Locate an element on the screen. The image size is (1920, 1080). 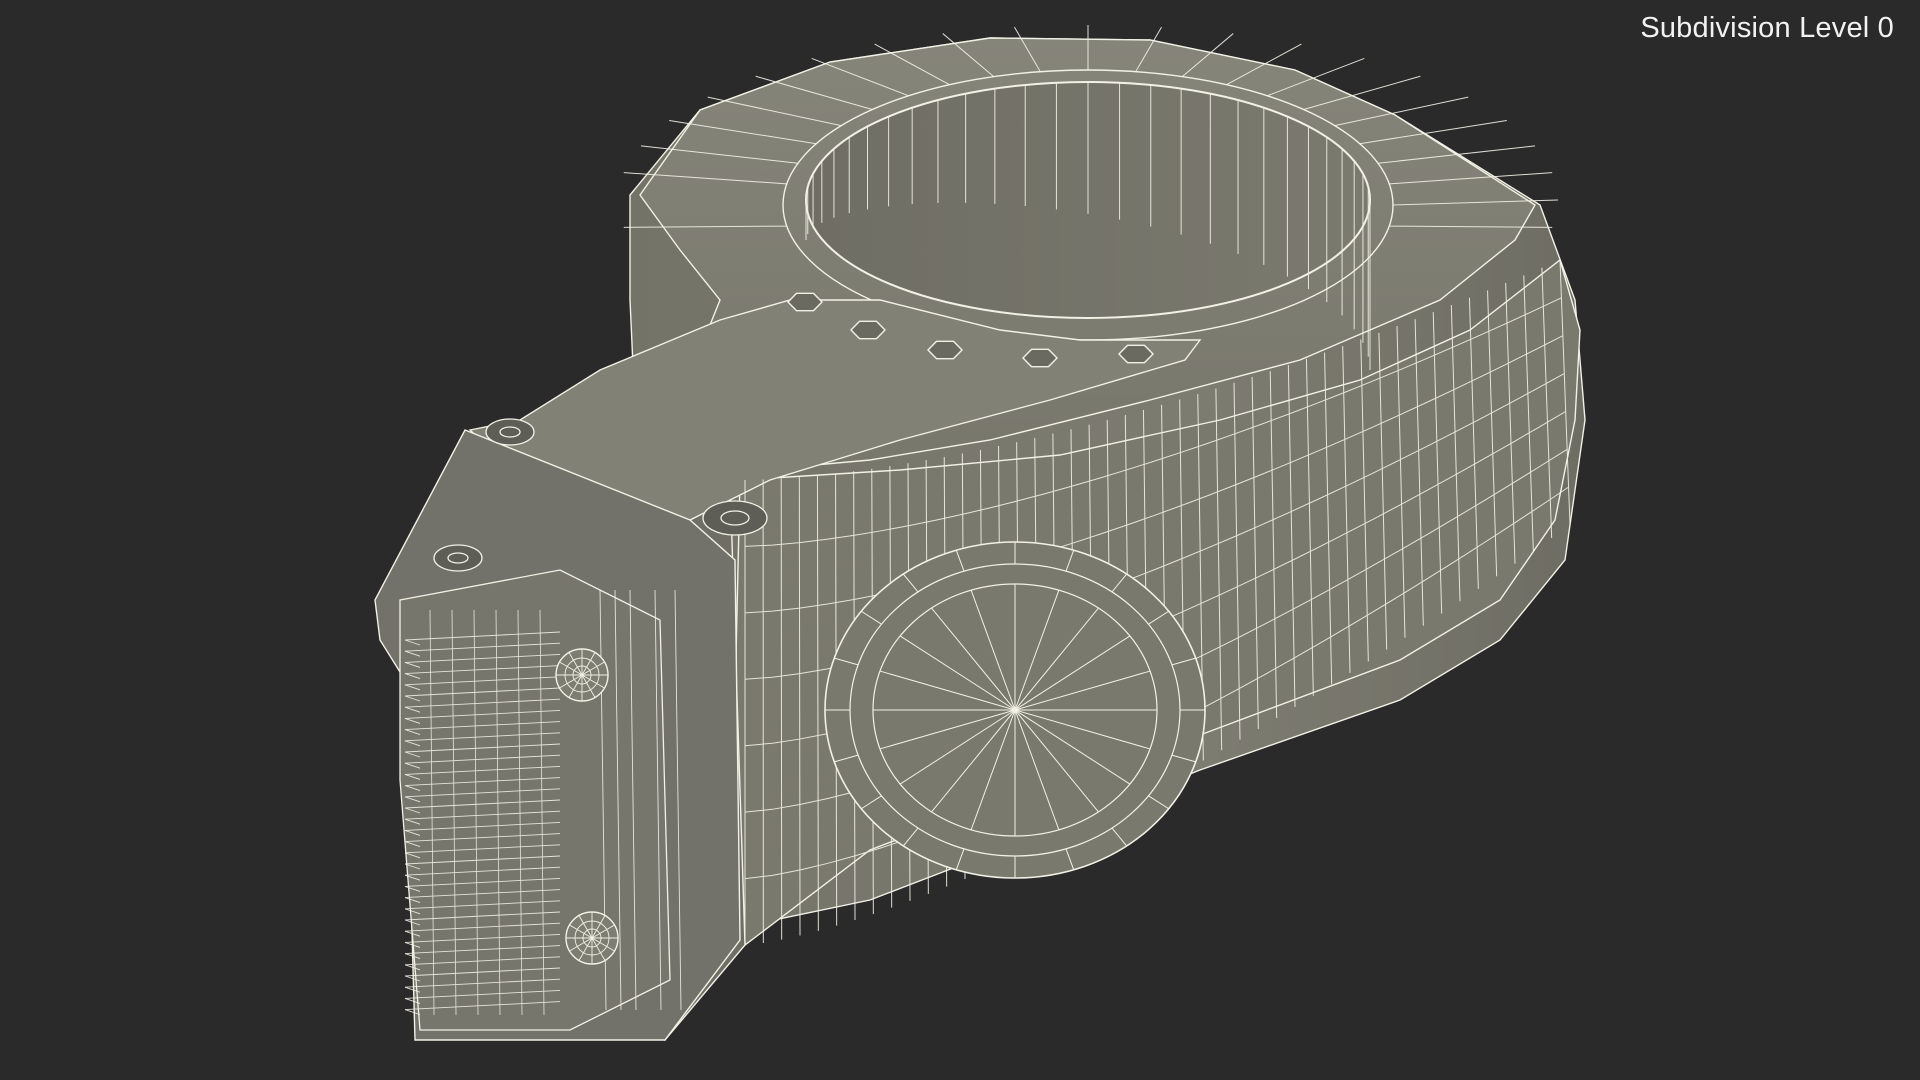
wire-edge is located at coordinates (799, 706).